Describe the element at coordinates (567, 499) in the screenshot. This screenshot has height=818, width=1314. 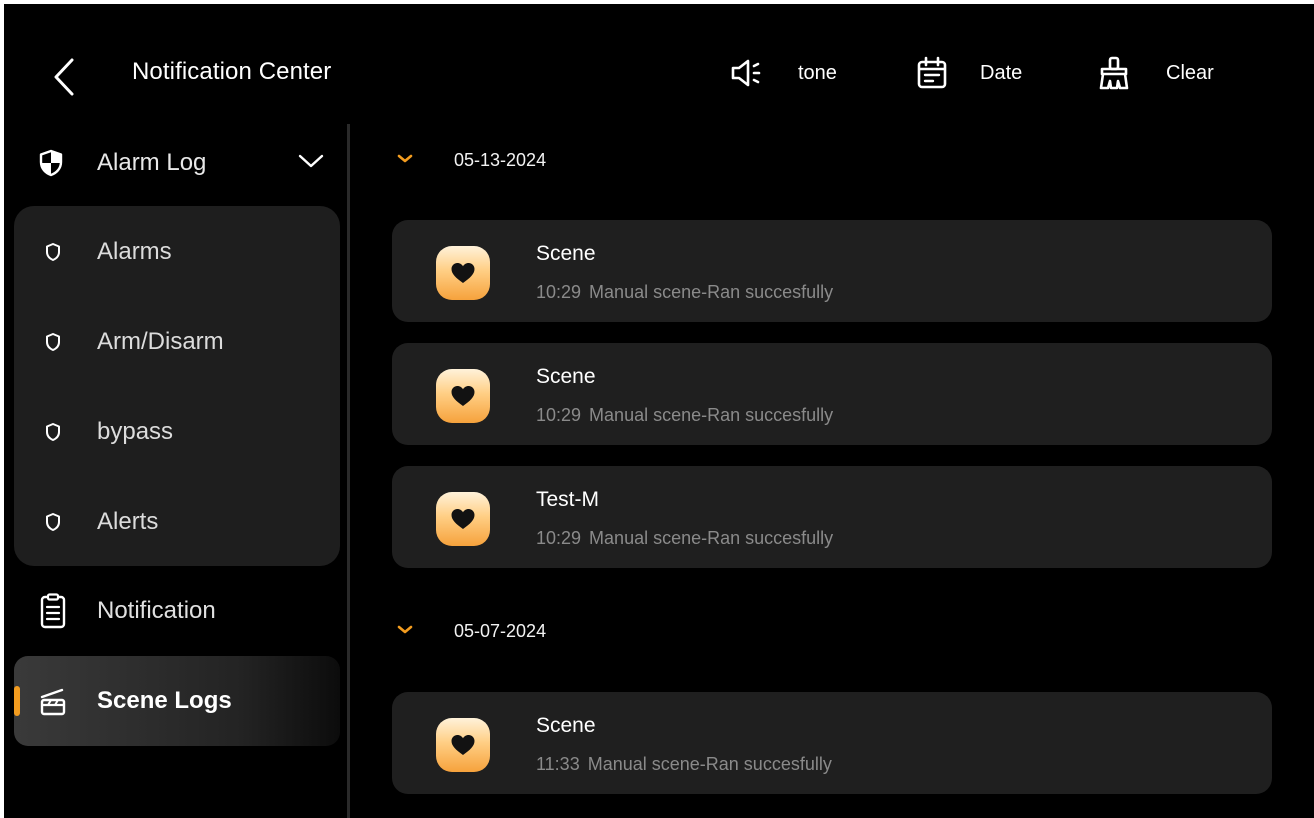
I see `log-entry-title: Test-M` at that location.